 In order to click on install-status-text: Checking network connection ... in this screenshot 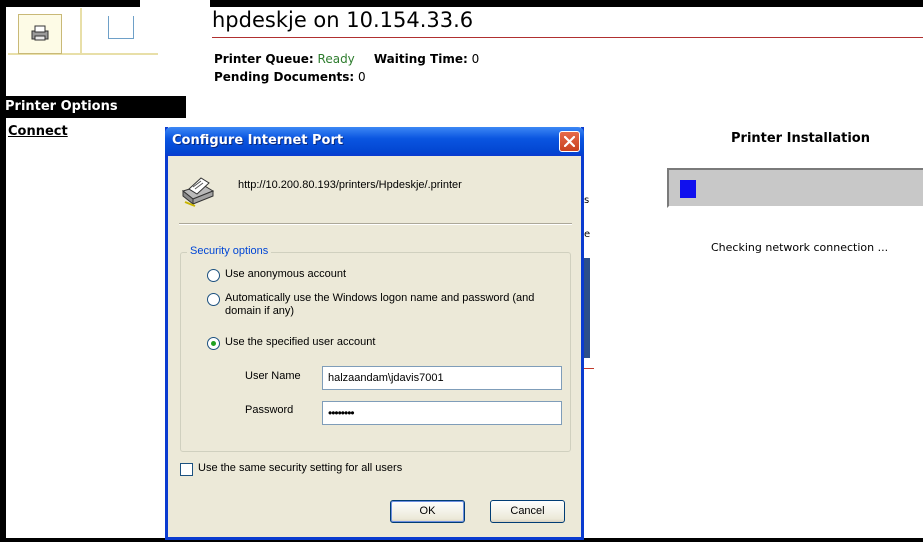, I will do `click(800, 247)`.